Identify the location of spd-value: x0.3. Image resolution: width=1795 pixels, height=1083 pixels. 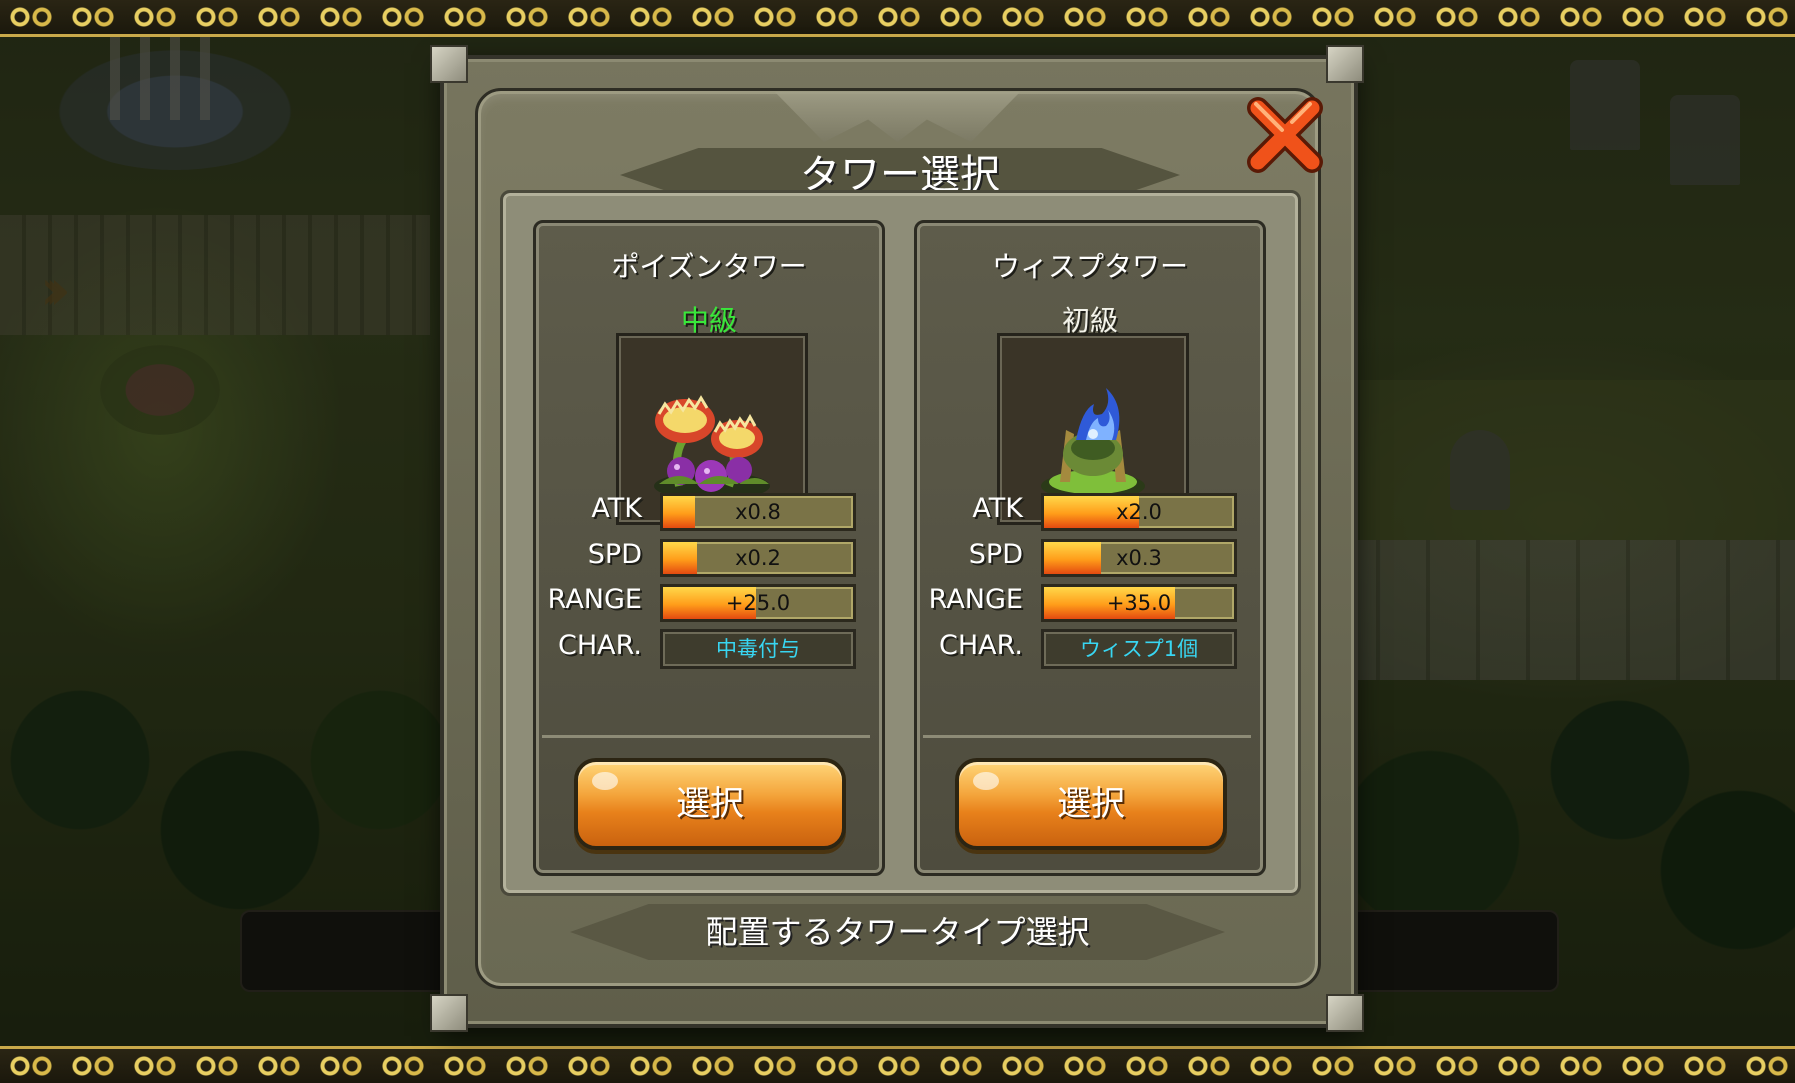
(1139, 558).